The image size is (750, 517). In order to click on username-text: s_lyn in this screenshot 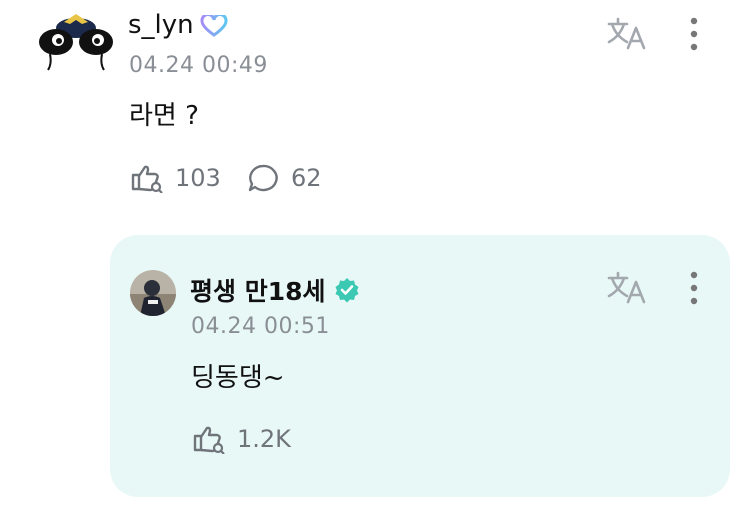, I will do `click(161, 25)`.